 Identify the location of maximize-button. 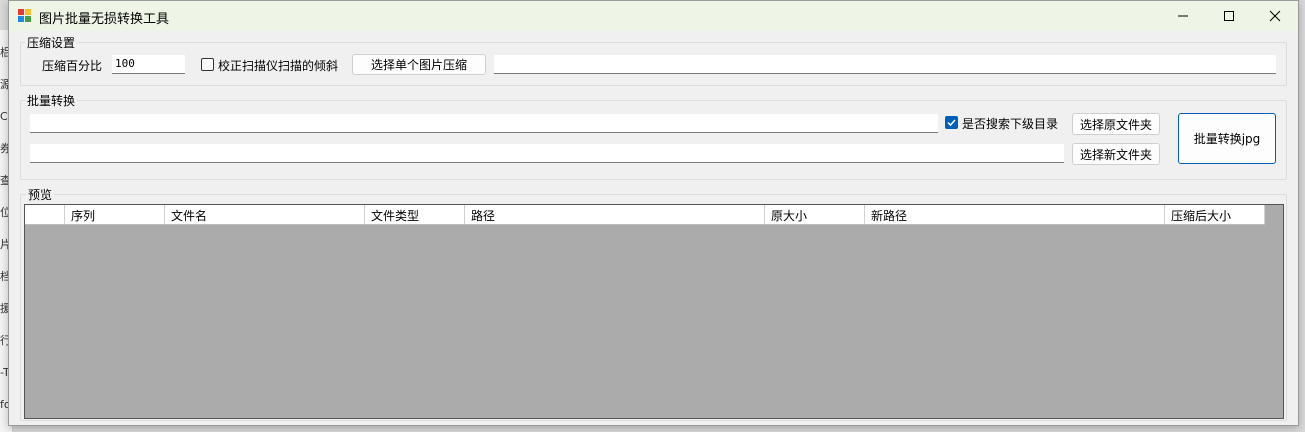
(1229, 16).